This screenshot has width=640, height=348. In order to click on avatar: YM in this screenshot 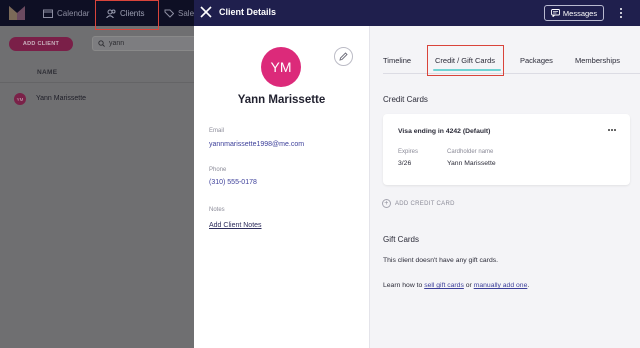, I will do `click(20, 99)`.